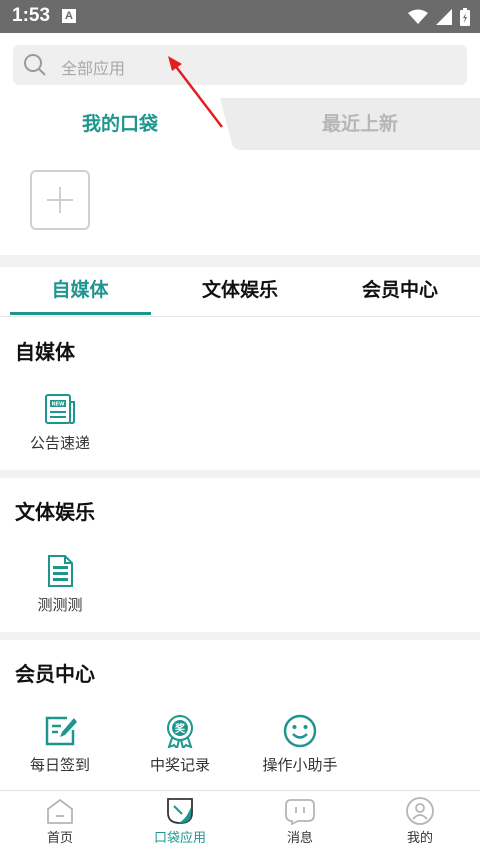  I want to click on search-area: 全部应用, so click(240, 64).